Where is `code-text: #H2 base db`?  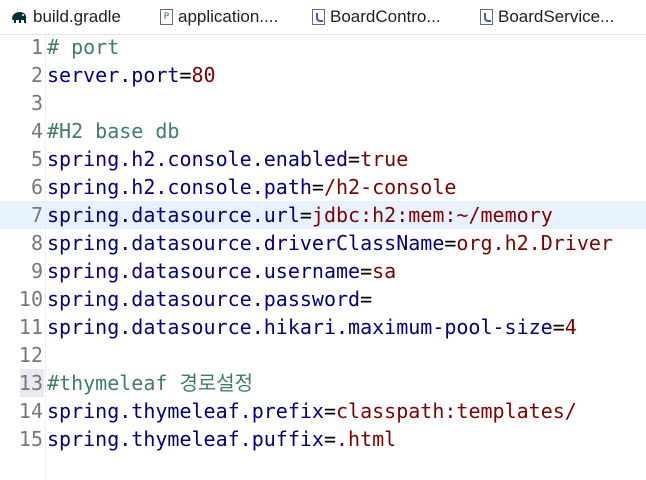 code-text: #H2 base db is located at coordinates (113, 131).